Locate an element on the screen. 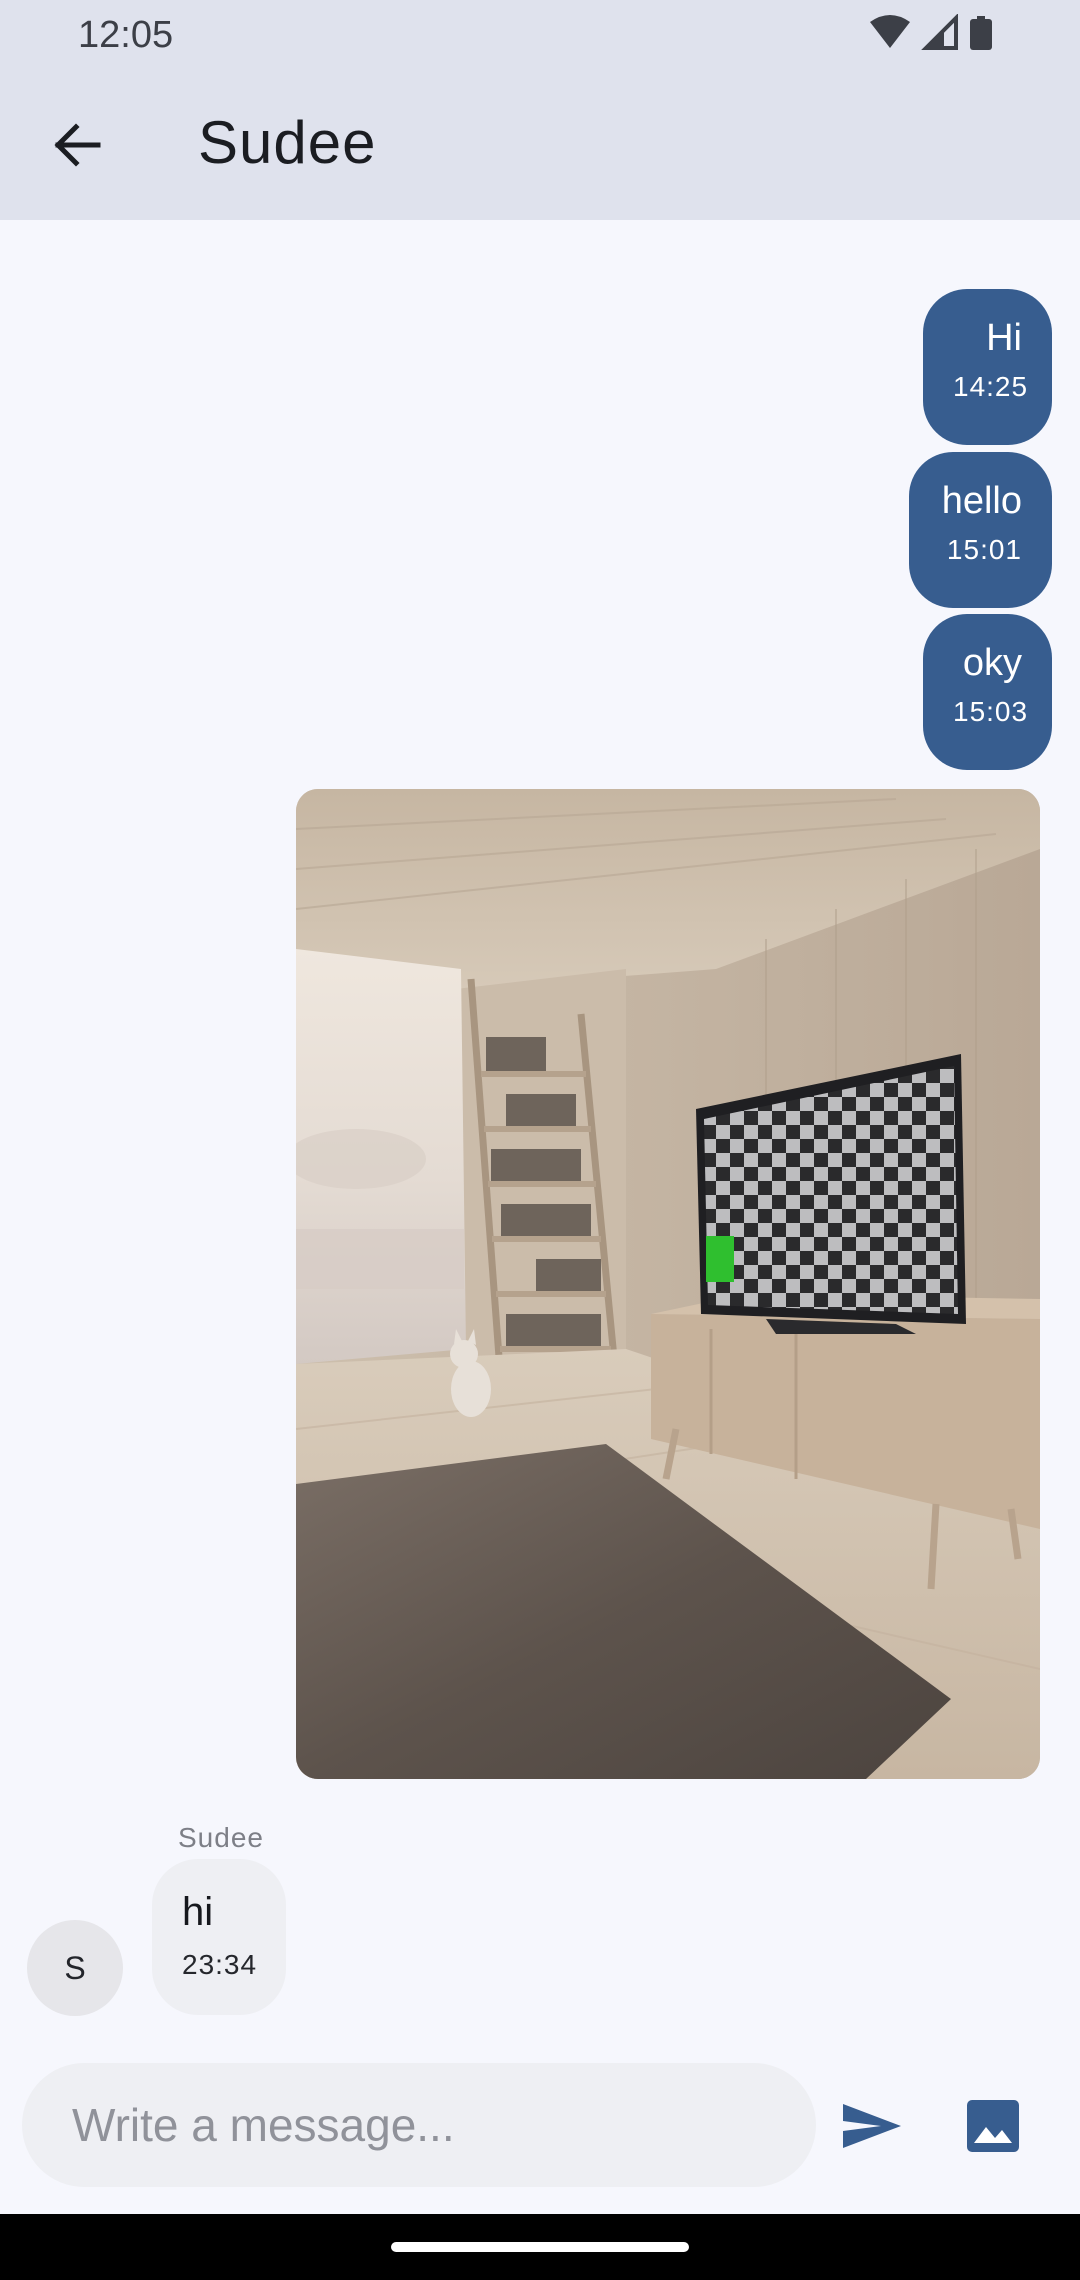 The height and width of the screenshot is (2280, 1080). message-input is located at coordinates (419, 2125).